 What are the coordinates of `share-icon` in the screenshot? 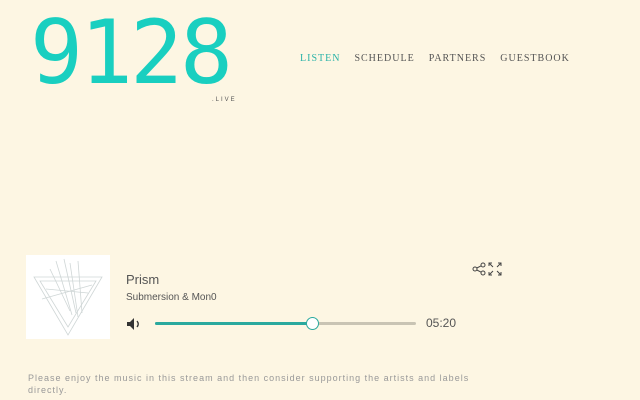 It's located at (479, 268).